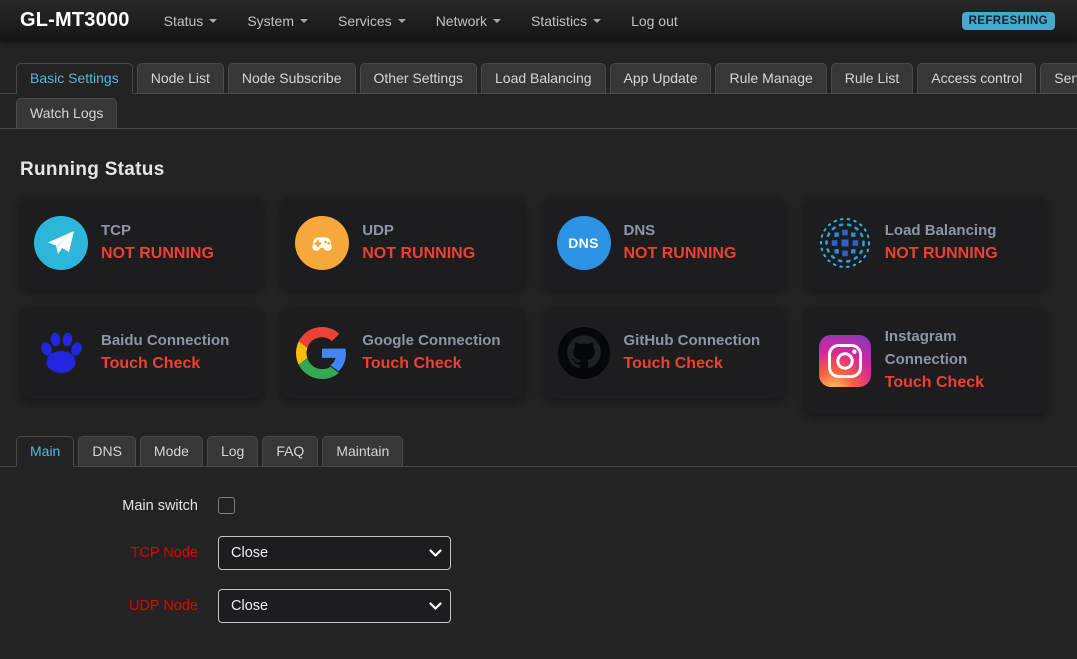 This screenshot has height=659, width=1077. What do you see at coordinates (639, 230) in the screenshot?
I see `card-title: DNS` at bounding box center [639, 230].